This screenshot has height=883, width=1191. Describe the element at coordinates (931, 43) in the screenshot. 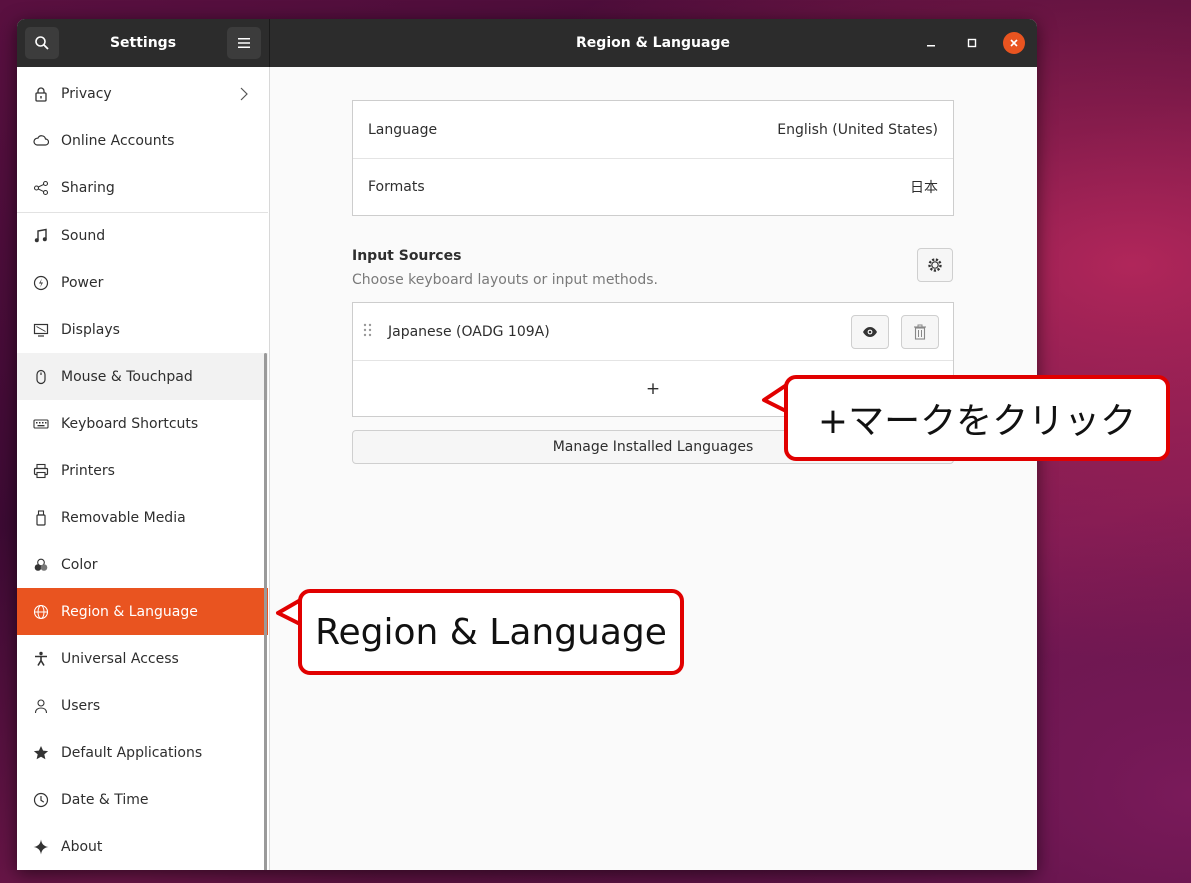

I see `minimize-button` at that location.